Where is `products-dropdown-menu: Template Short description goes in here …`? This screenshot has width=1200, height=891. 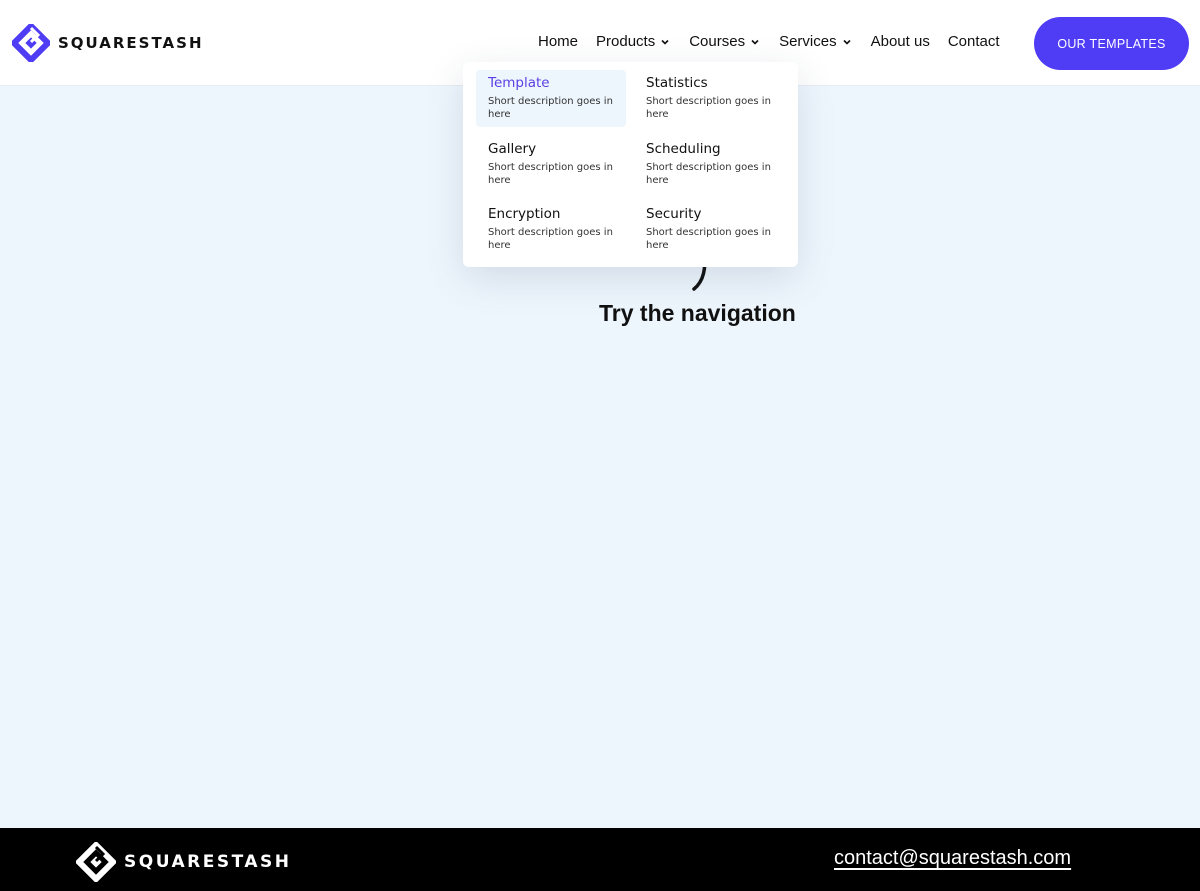
products-dropdown-menu: Template Short description goes in here … is located at coordinates (630, 164).